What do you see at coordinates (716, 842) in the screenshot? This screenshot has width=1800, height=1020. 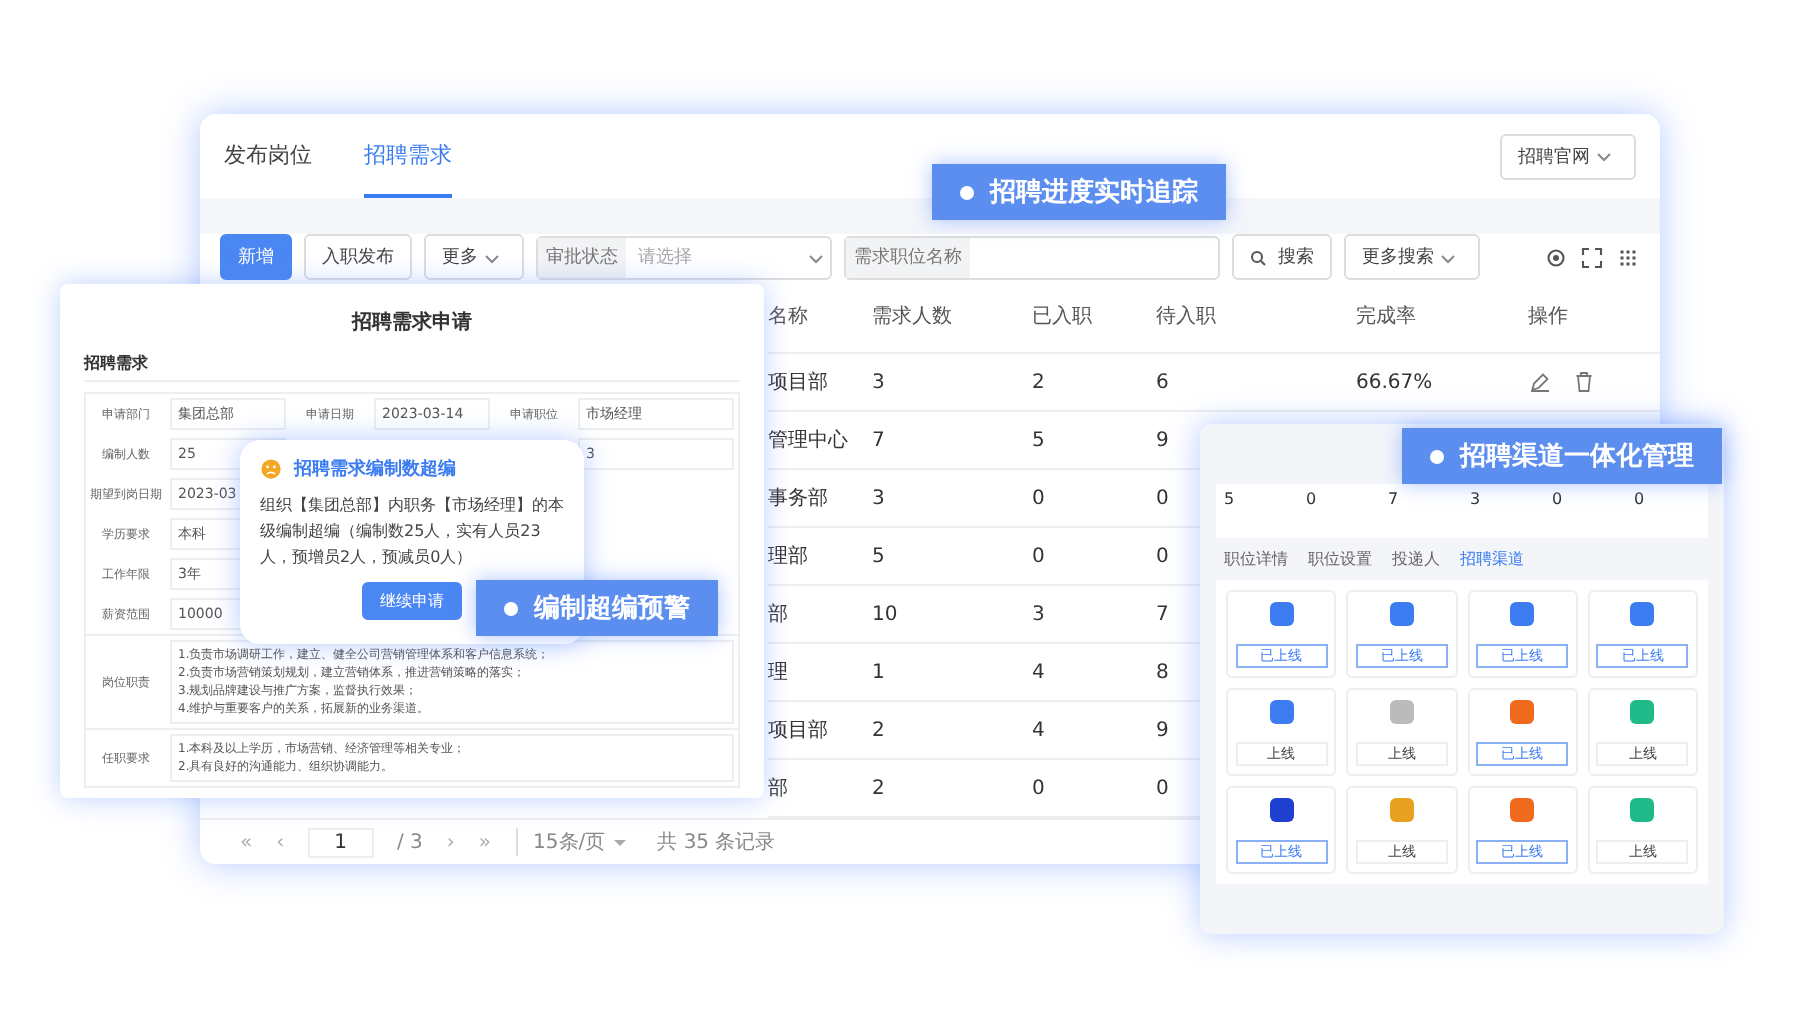 I see `total-records: 共 35 条记录` at bounding box center [716, 842].